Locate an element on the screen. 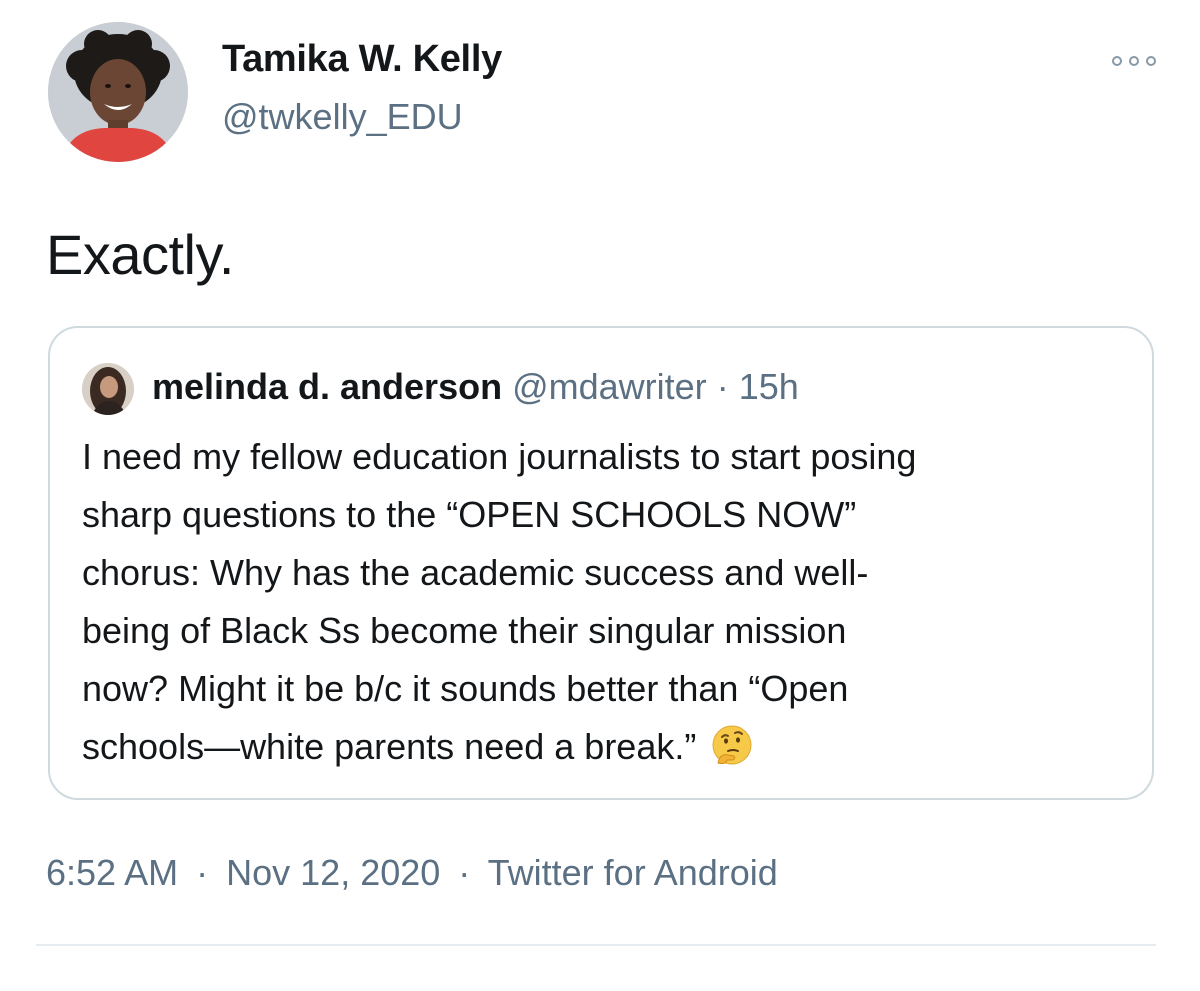 The width and height of the screenshot is (1200, 991). tweet-date: Nov 12, 2020 is located at coordinates (333, 872).